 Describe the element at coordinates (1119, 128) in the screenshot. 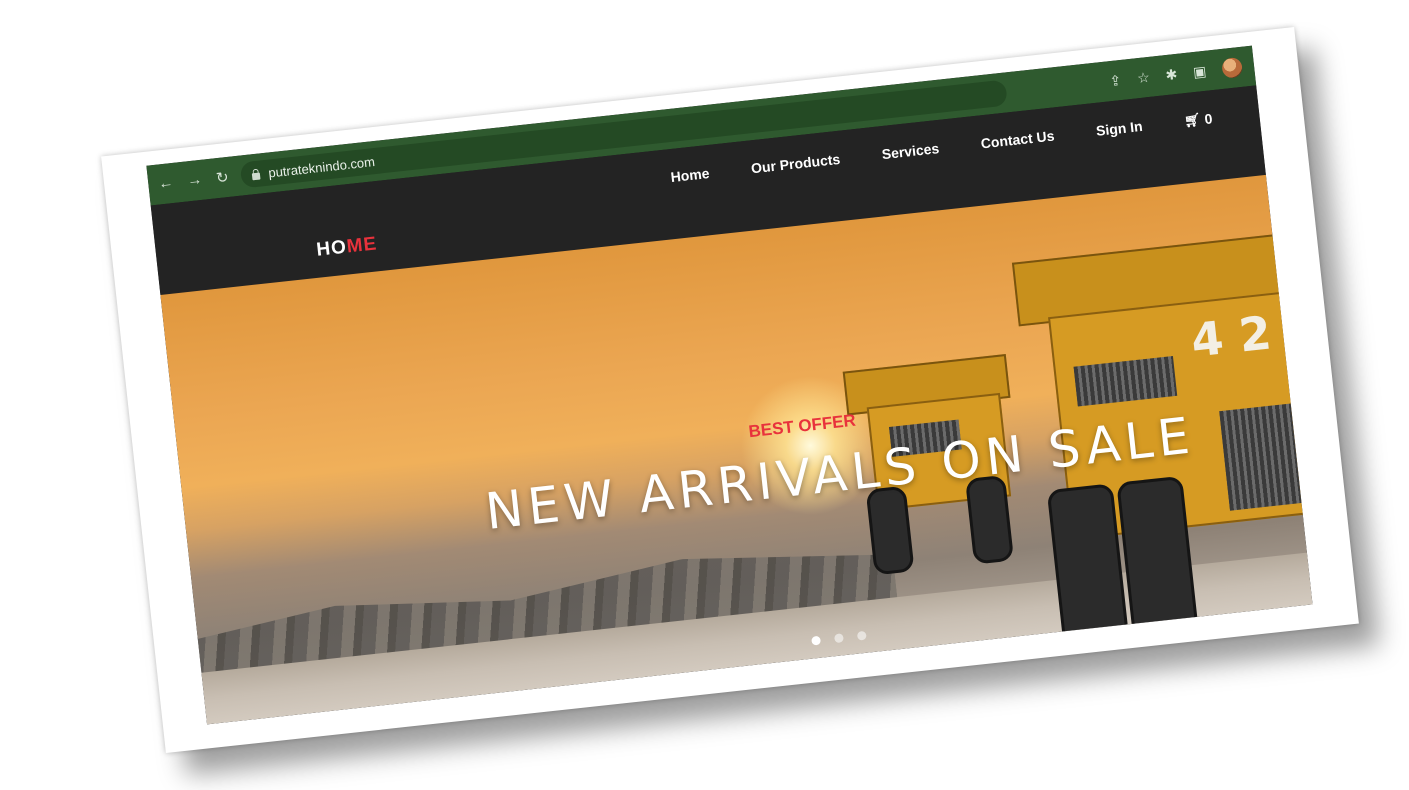

I see `nav-sign-in: Sign In` at that location.